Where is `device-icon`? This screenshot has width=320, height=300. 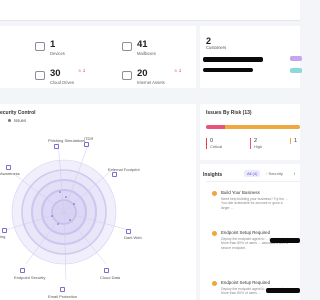
device-icon is located at coordinates (40, 46).